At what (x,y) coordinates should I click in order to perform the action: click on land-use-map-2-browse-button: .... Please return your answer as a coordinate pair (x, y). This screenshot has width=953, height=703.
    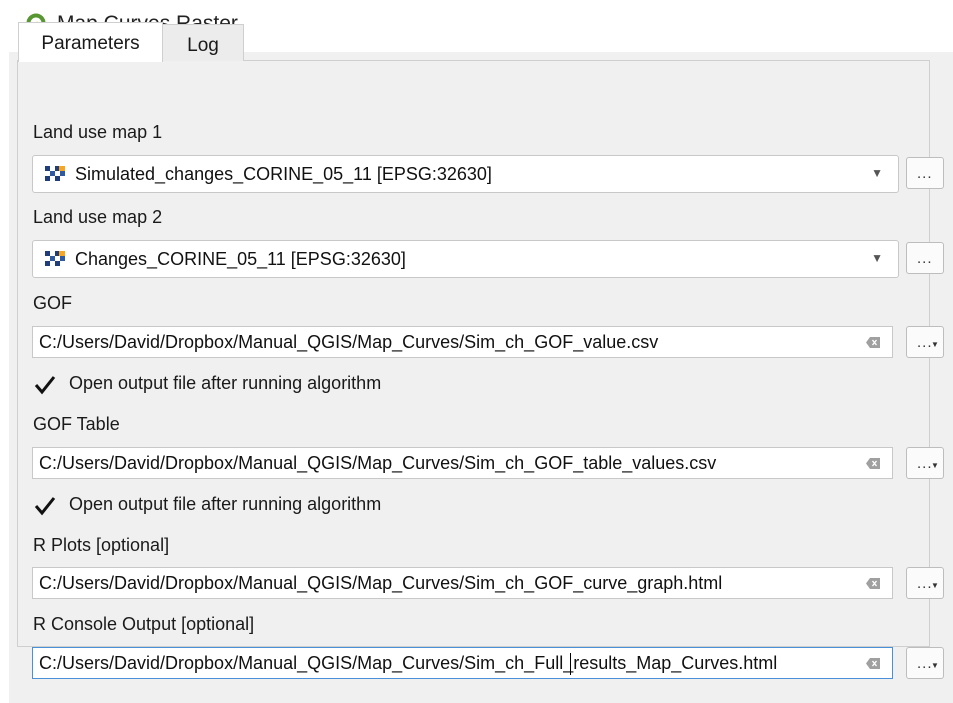
    Looking at the image, I should click on (925, 258).